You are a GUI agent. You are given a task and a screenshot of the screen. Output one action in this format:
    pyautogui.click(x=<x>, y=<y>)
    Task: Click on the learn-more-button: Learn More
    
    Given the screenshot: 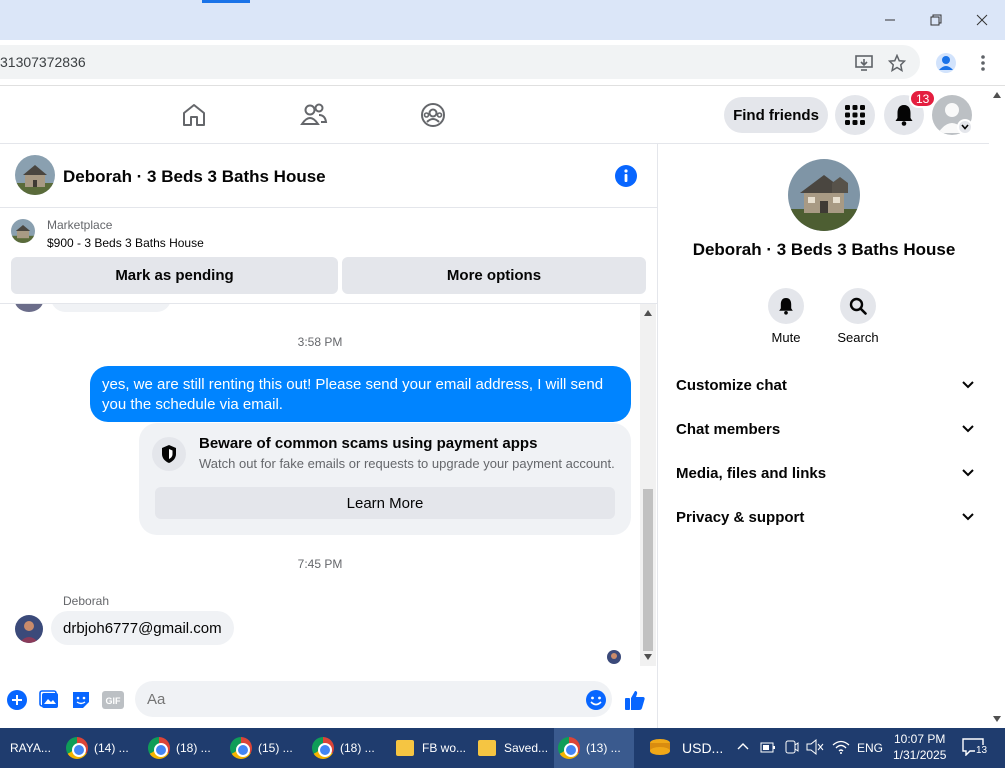 What is the action you would take?
    pyautogui.click(x=385, y=503)
    